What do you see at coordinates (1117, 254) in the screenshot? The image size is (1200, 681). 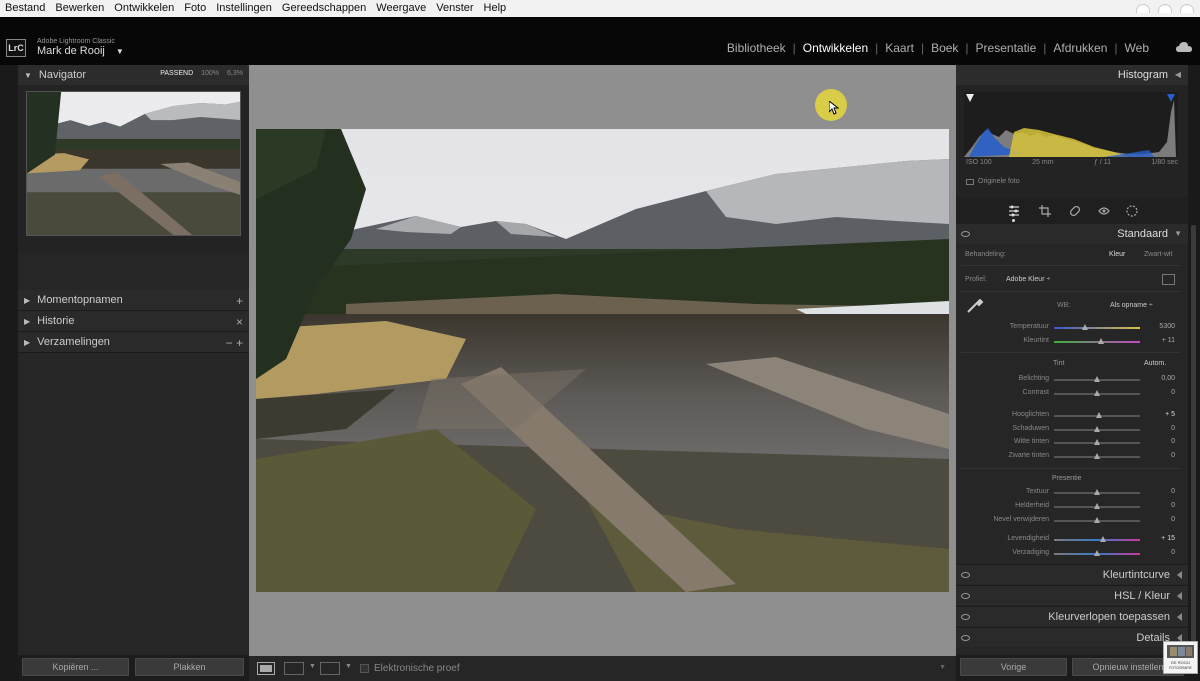 I see `treatment-color-option: Kleur` at bounding box center [1117, 254].